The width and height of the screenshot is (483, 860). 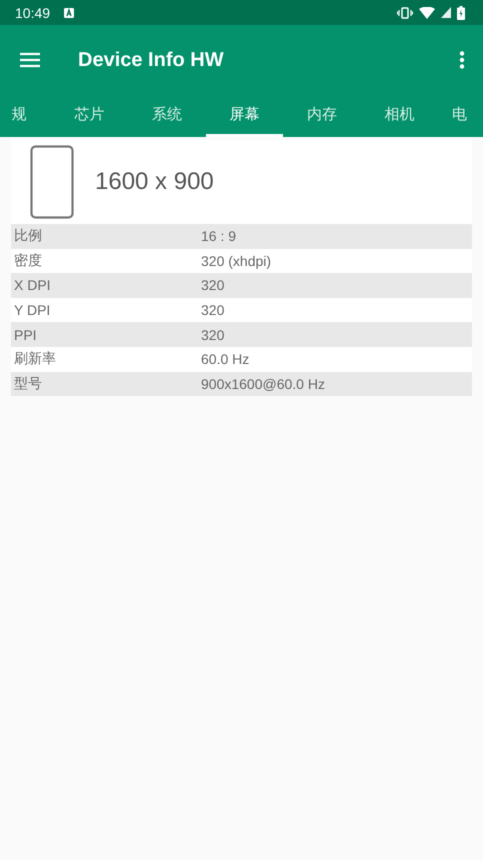 What do you see at coordinates (32, 285) in the screenshot?
I see `info-label: X DPI` at bounding box center [32, 285].